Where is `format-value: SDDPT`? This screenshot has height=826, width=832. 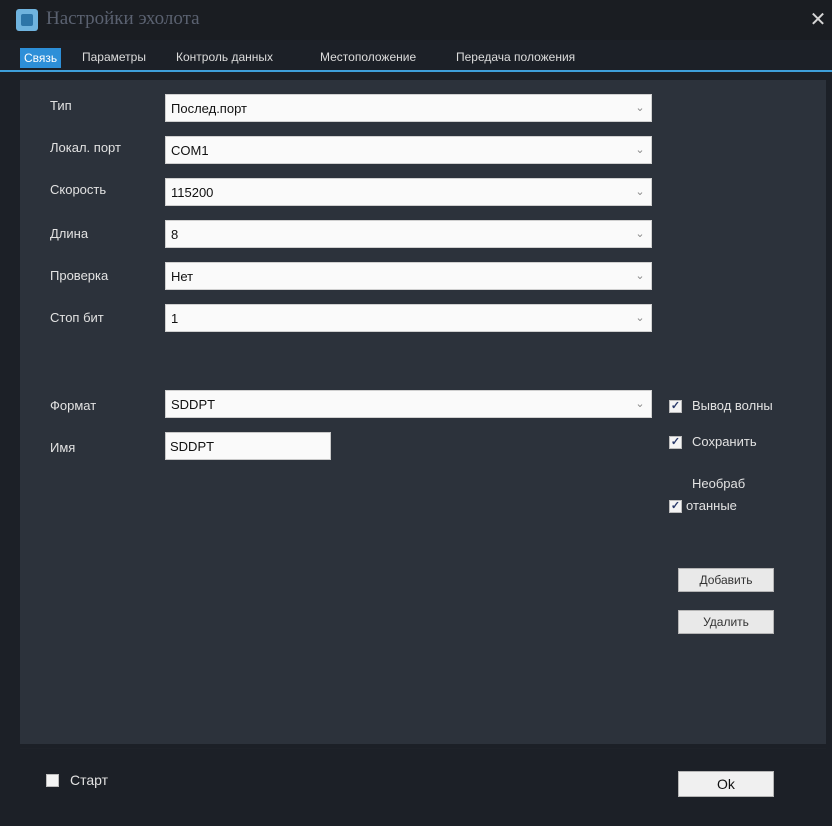
format-value: SDDPT is located at coordinates (193, 404).